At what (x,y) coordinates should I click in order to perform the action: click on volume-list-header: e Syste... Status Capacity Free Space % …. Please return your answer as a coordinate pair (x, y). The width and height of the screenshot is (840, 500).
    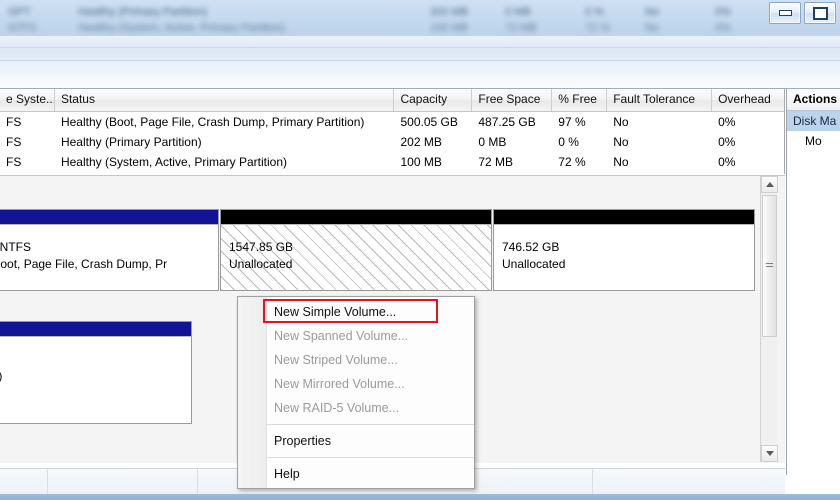
    Looking at the image, I should click on (392, 100).